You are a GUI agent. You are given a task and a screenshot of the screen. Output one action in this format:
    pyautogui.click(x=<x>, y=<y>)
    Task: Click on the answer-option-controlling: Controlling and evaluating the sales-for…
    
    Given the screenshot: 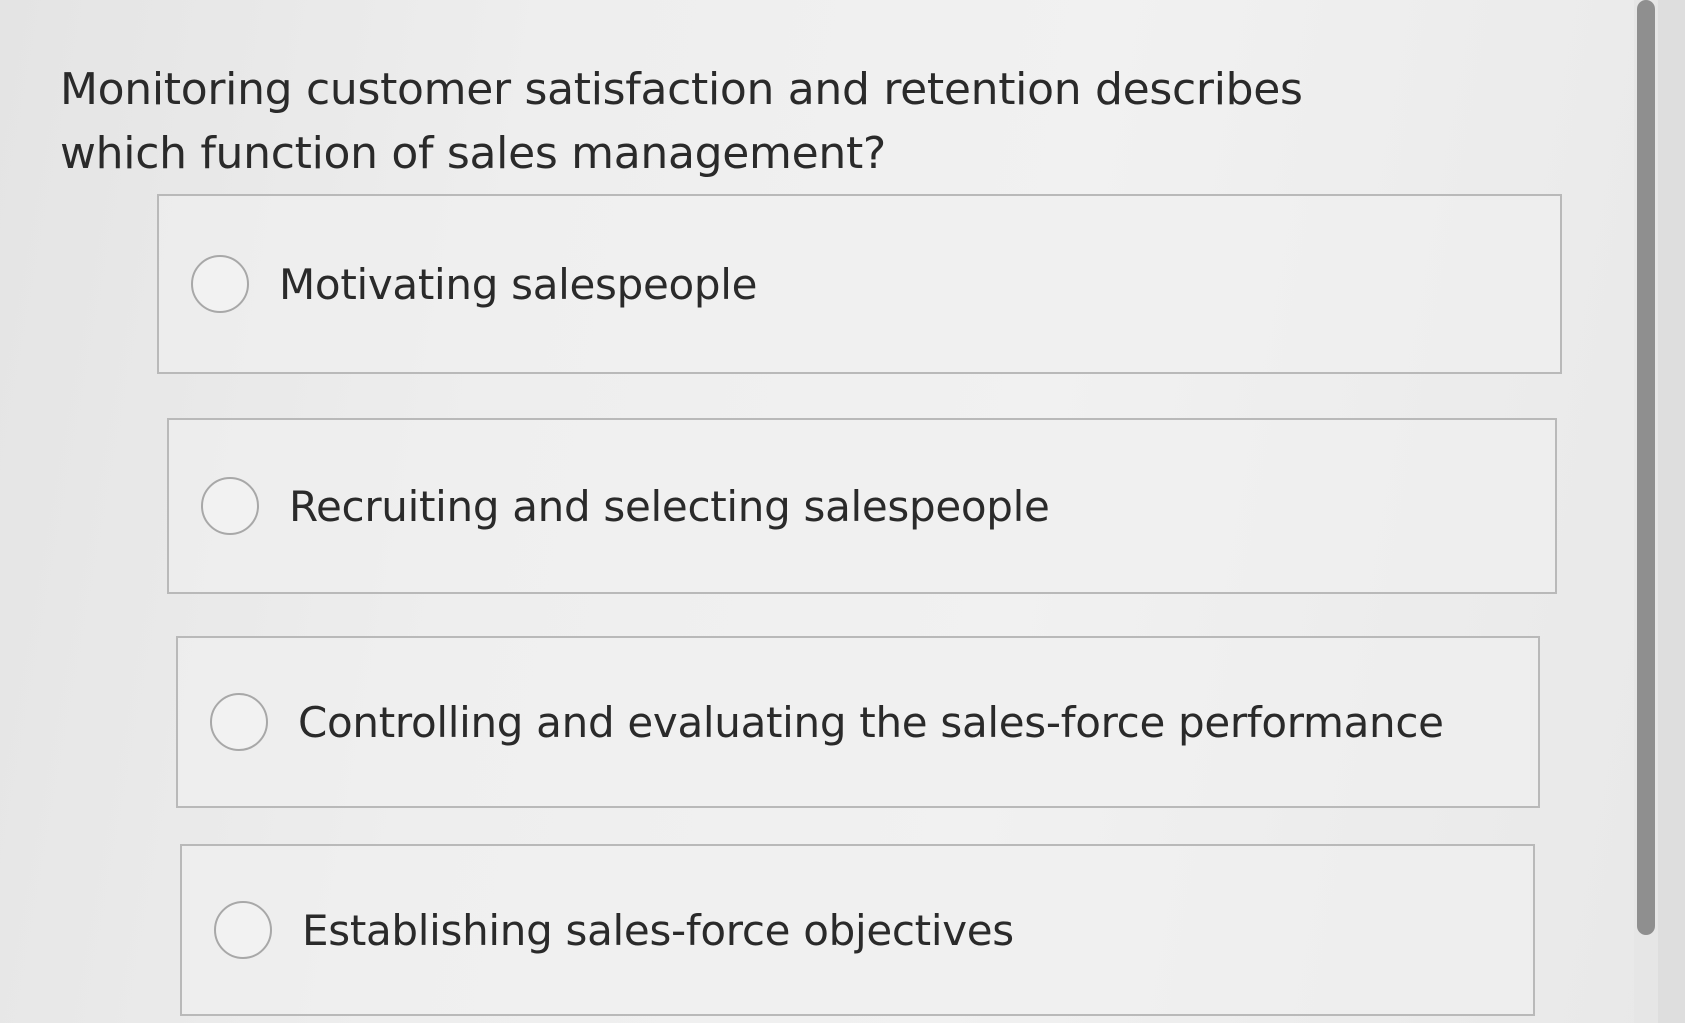 What is the action you would take?
    pyautogui.click(x=858, y=722)
    